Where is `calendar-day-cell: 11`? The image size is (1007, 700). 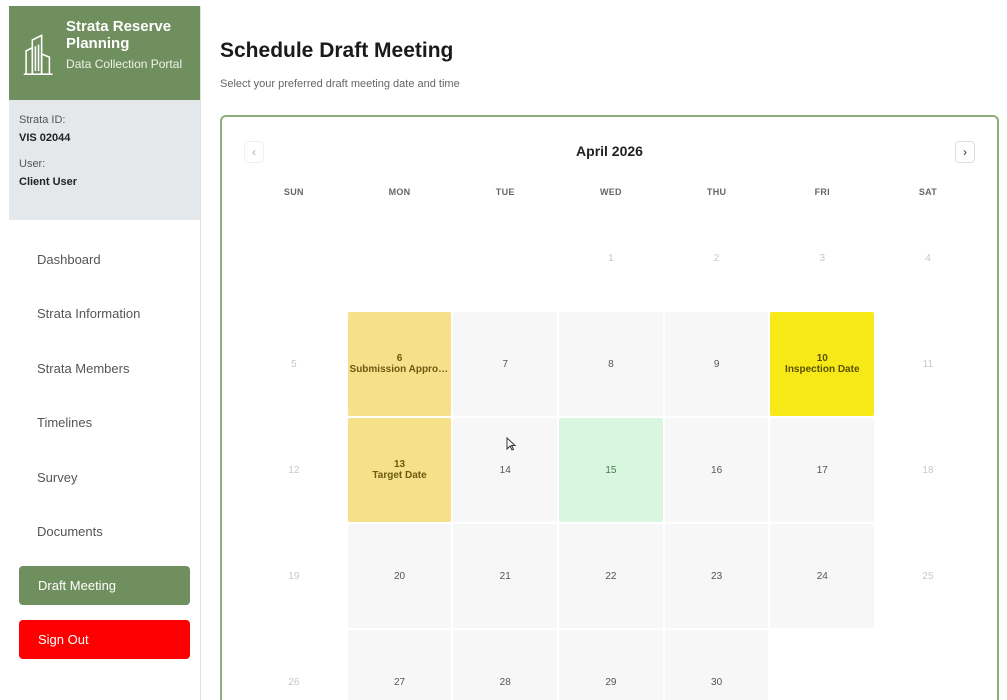 calendar-day-cell: 11 is located at coordinates (928, 364).